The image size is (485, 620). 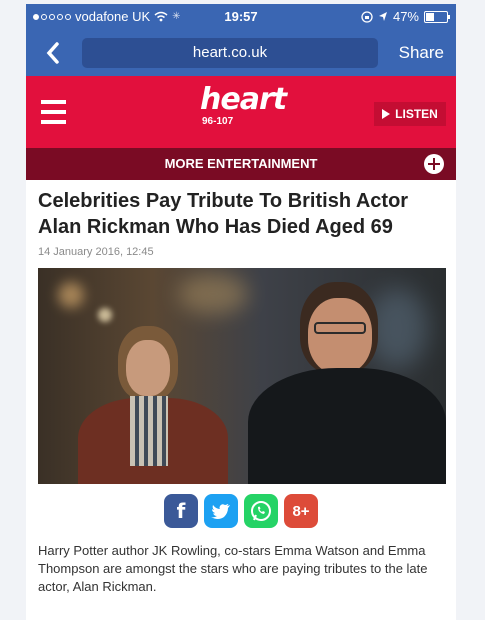 I want to click on facebook-glyph: f, so click(x=181, y=511).